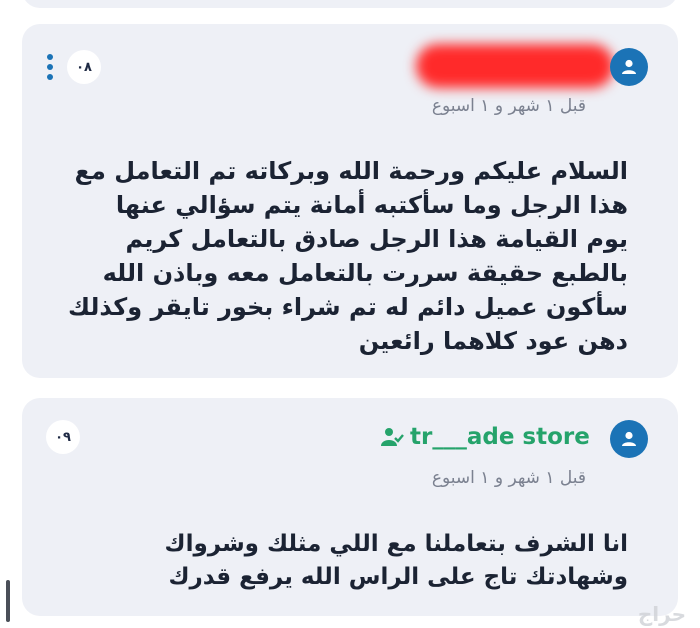 The image size is (700, 628). I want to click on previous-comment-card, so click(350, 4).